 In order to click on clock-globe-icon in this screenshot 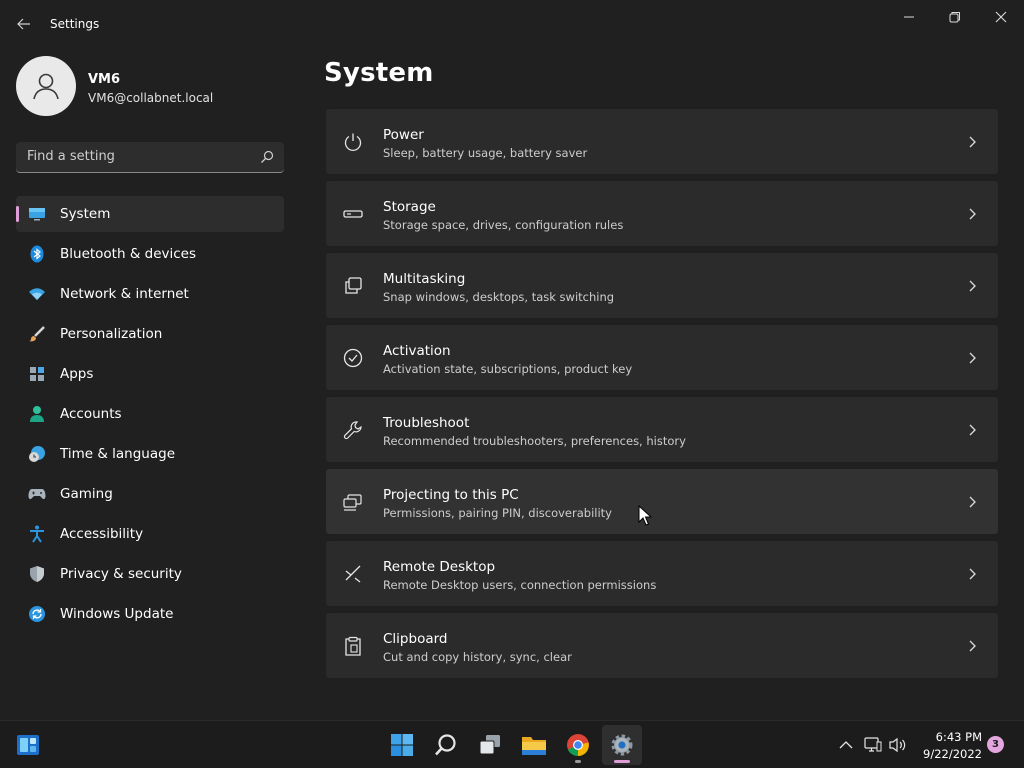, I will do `click(37, 454)`.